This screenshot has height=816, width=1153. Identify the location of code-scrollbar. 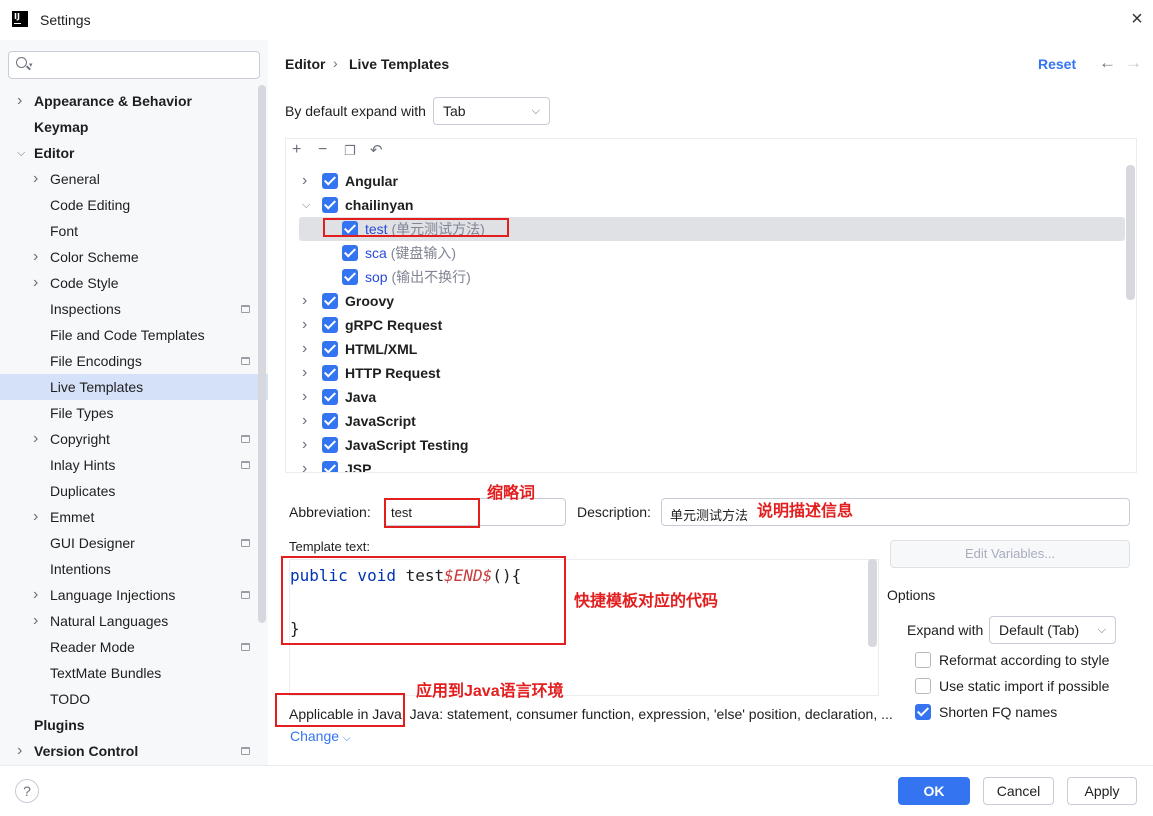
(872, 603).